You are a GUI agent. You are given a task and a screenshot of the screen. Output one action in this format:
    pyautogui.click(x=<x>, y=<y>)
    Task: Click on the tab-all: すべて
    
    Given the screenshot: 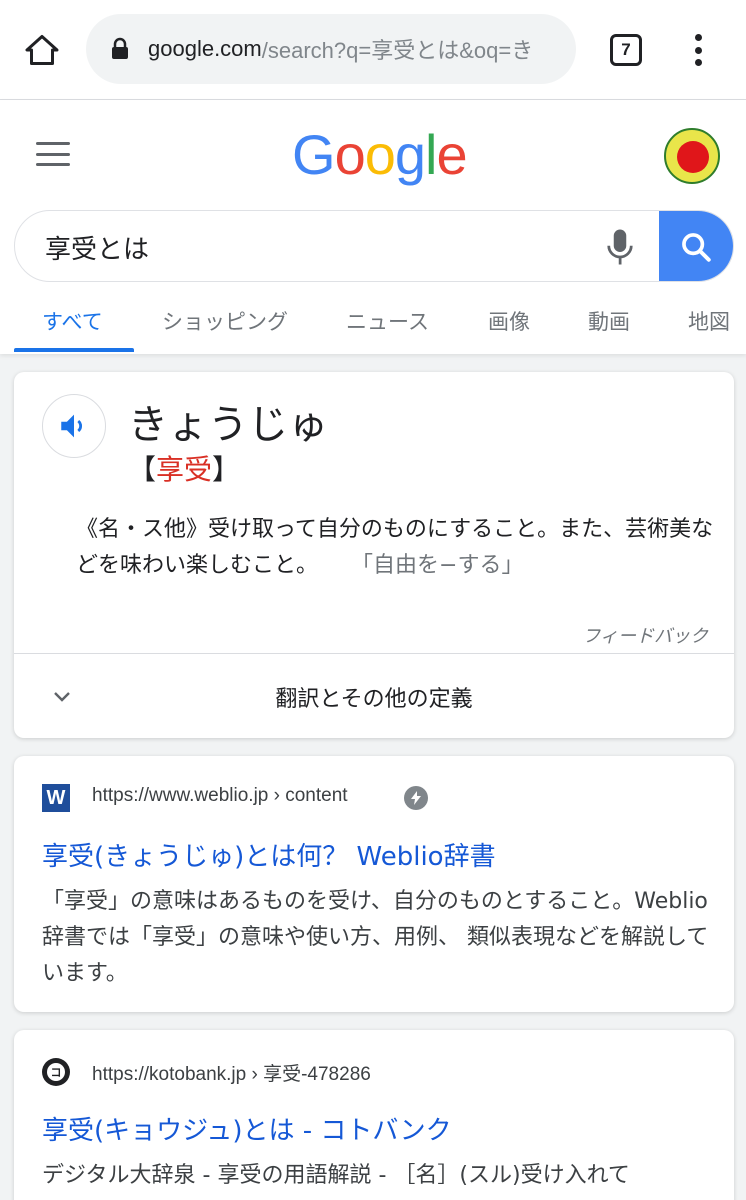 What is the action you would take?
    pyautogui.click(x=72, y=321)
    